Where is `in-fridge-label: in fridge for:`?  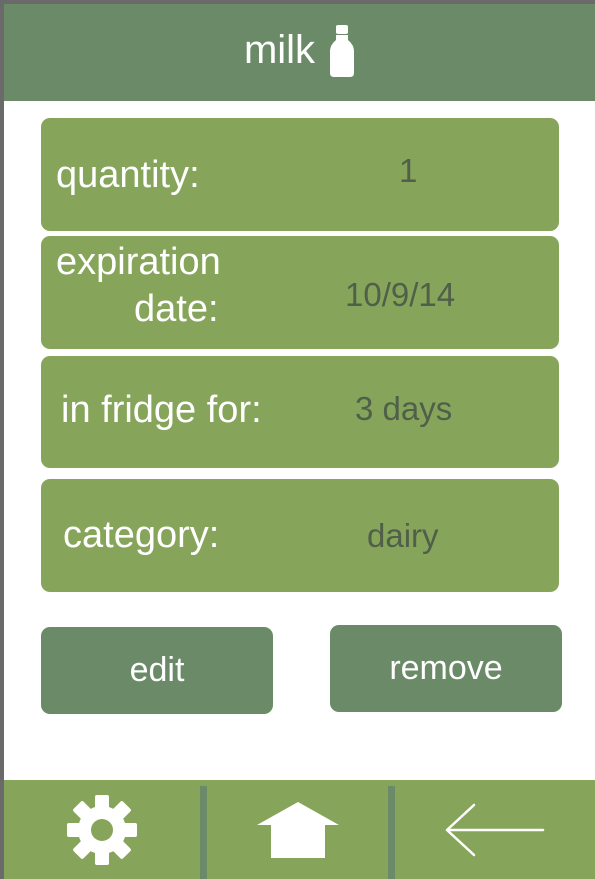 in-fridge-label: in fridge for: is located at coordinates (161, 410).